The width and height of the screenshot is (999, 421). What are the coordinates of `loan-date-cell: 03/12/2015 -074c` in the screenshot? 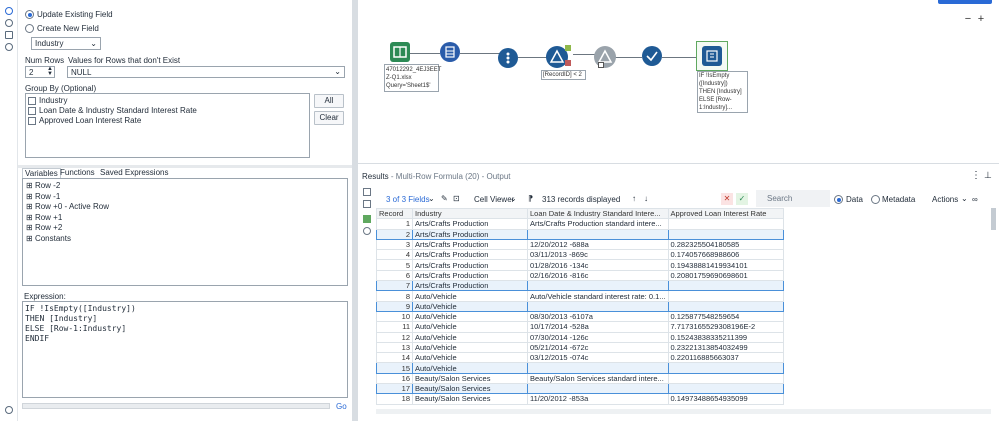 It's located at (598, 358).